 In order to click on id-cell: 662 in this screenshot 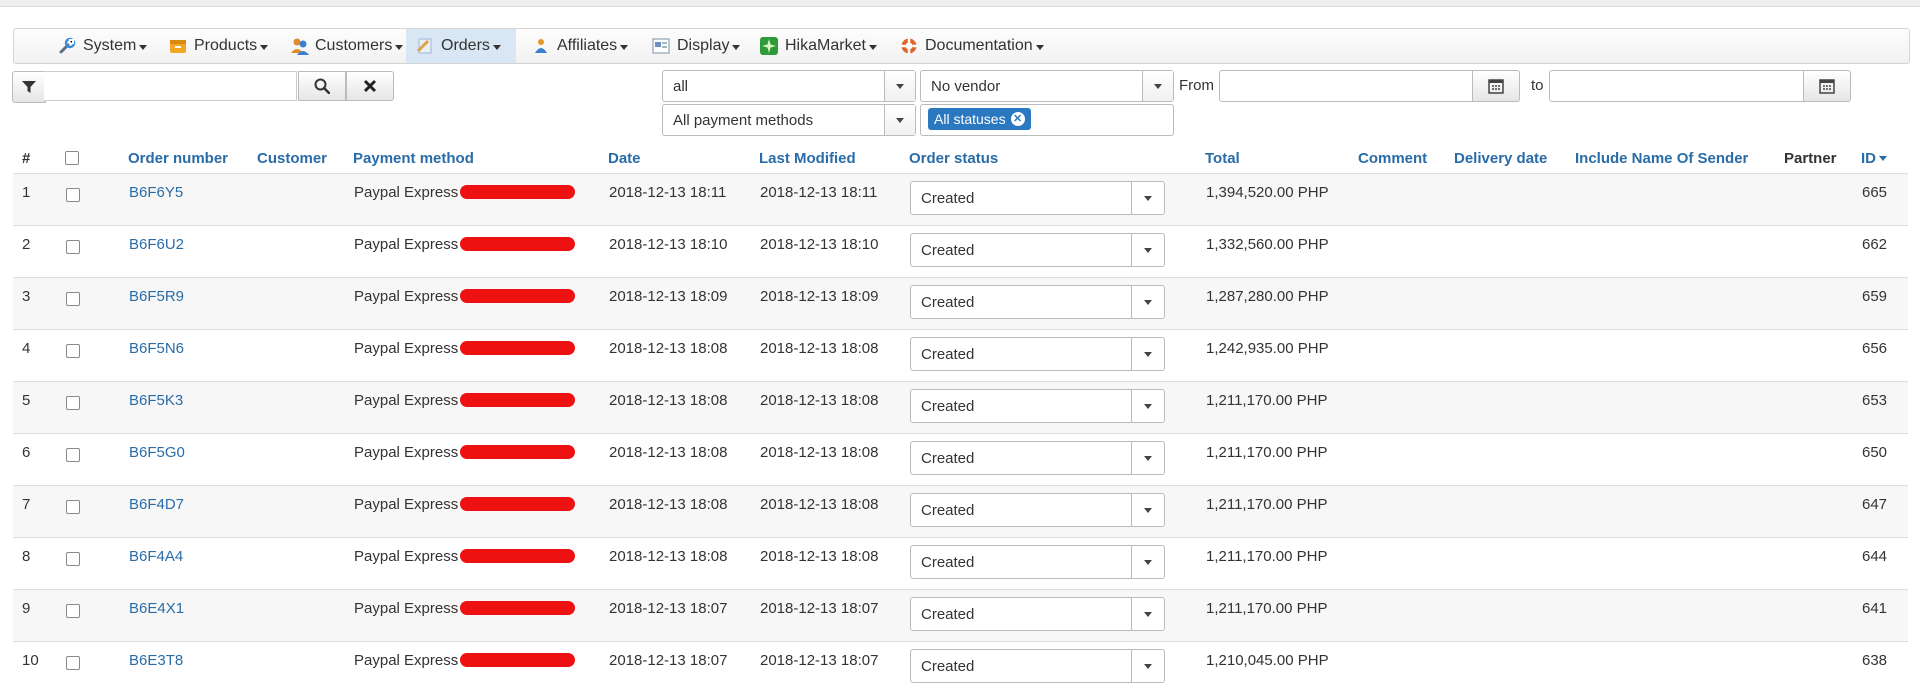, I will do `click(1875, 244)`.